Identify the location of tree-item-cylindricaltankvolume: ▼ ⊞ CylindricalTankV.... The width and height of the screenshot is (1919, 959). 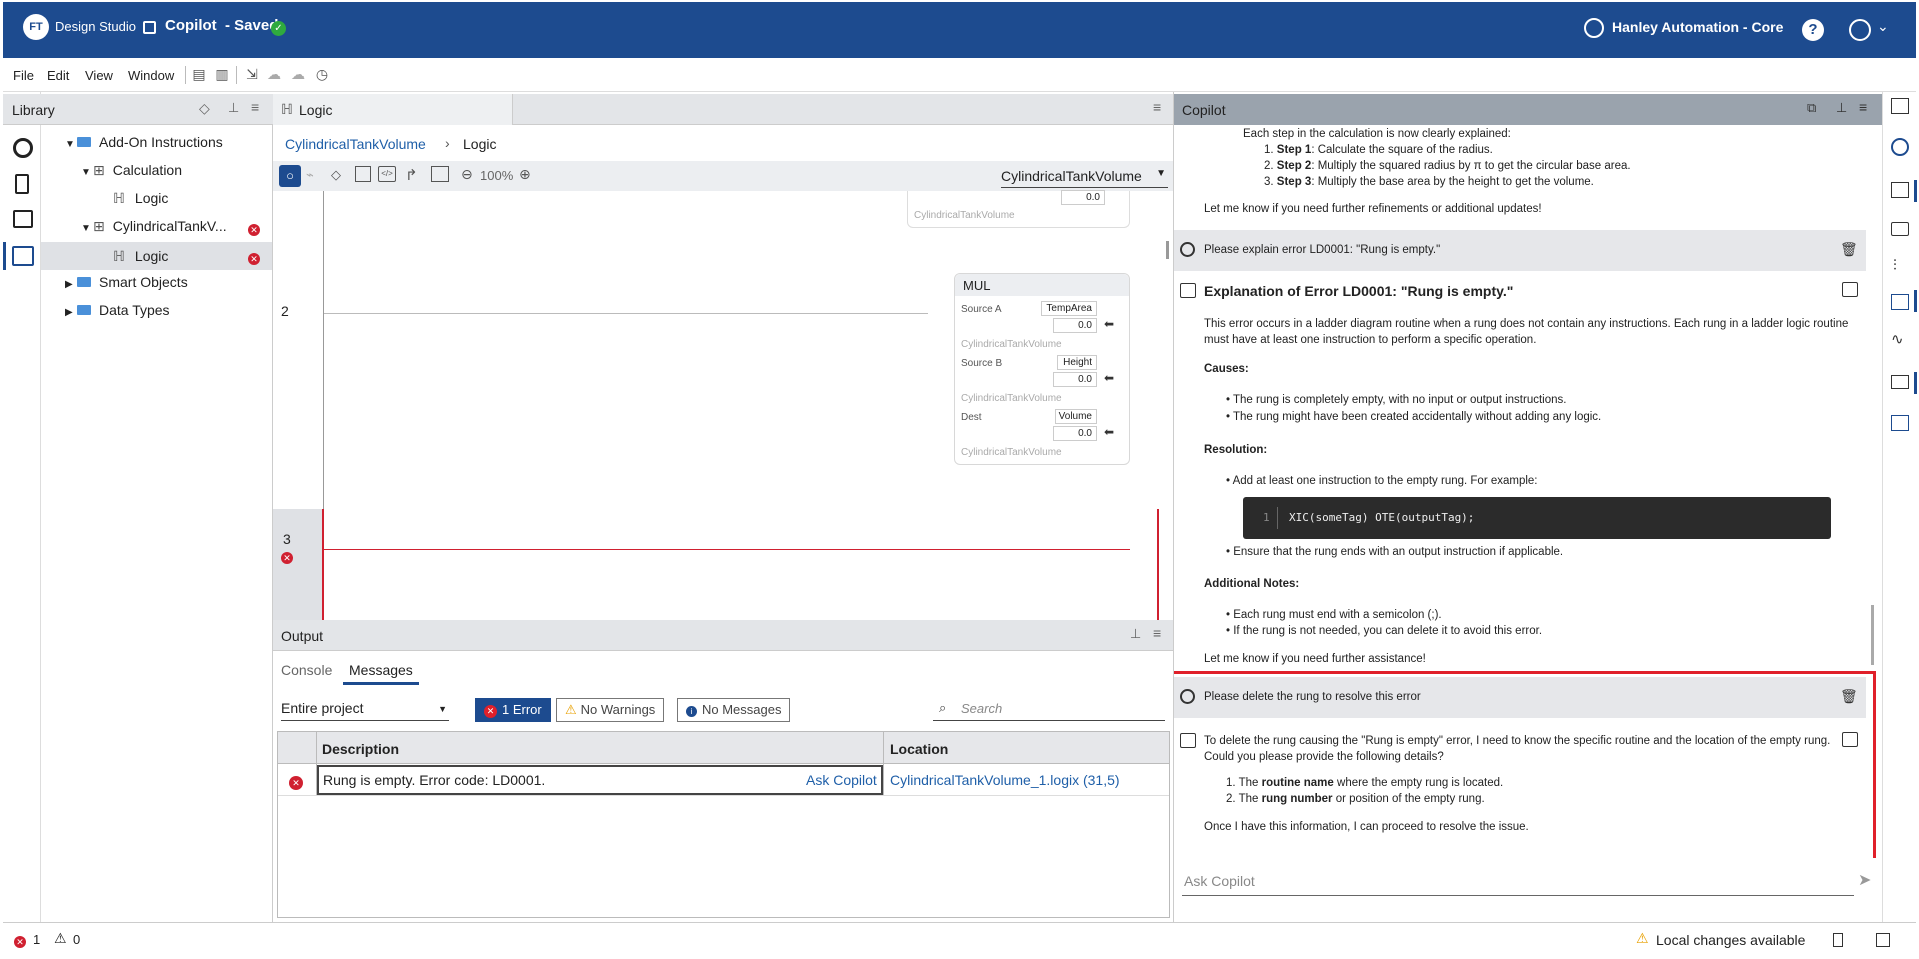
(154, 226).